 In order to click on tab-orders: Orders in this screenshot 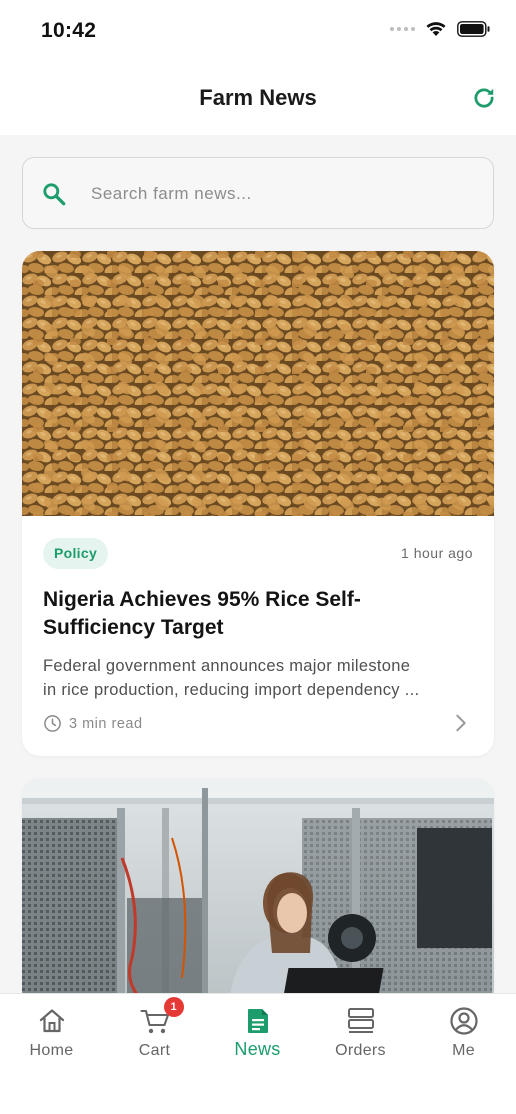, I will do `click(360, 1034)`.